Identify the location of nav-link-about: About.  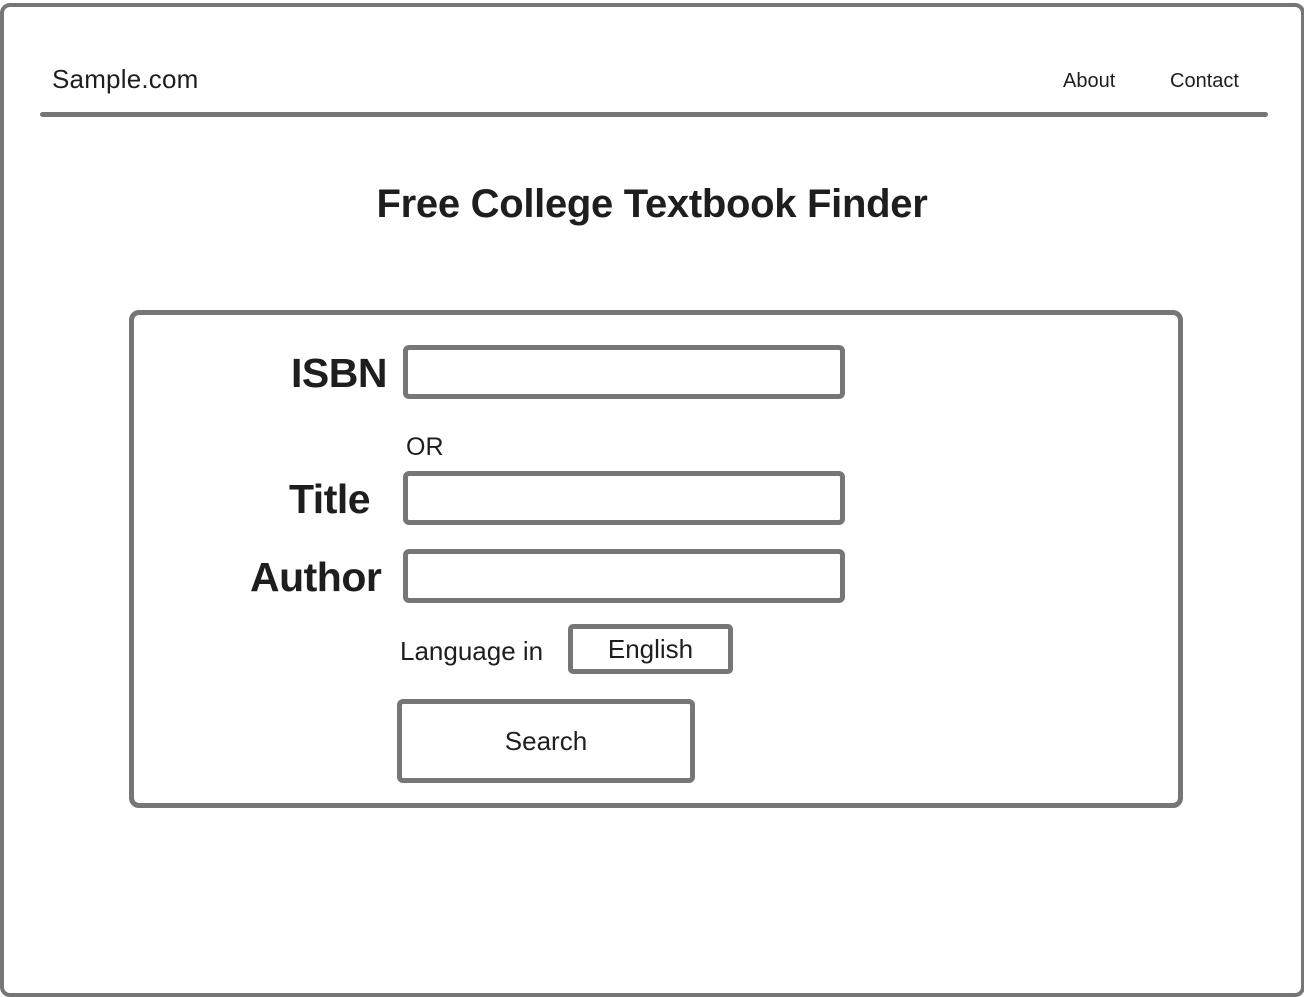
(1089, 81).